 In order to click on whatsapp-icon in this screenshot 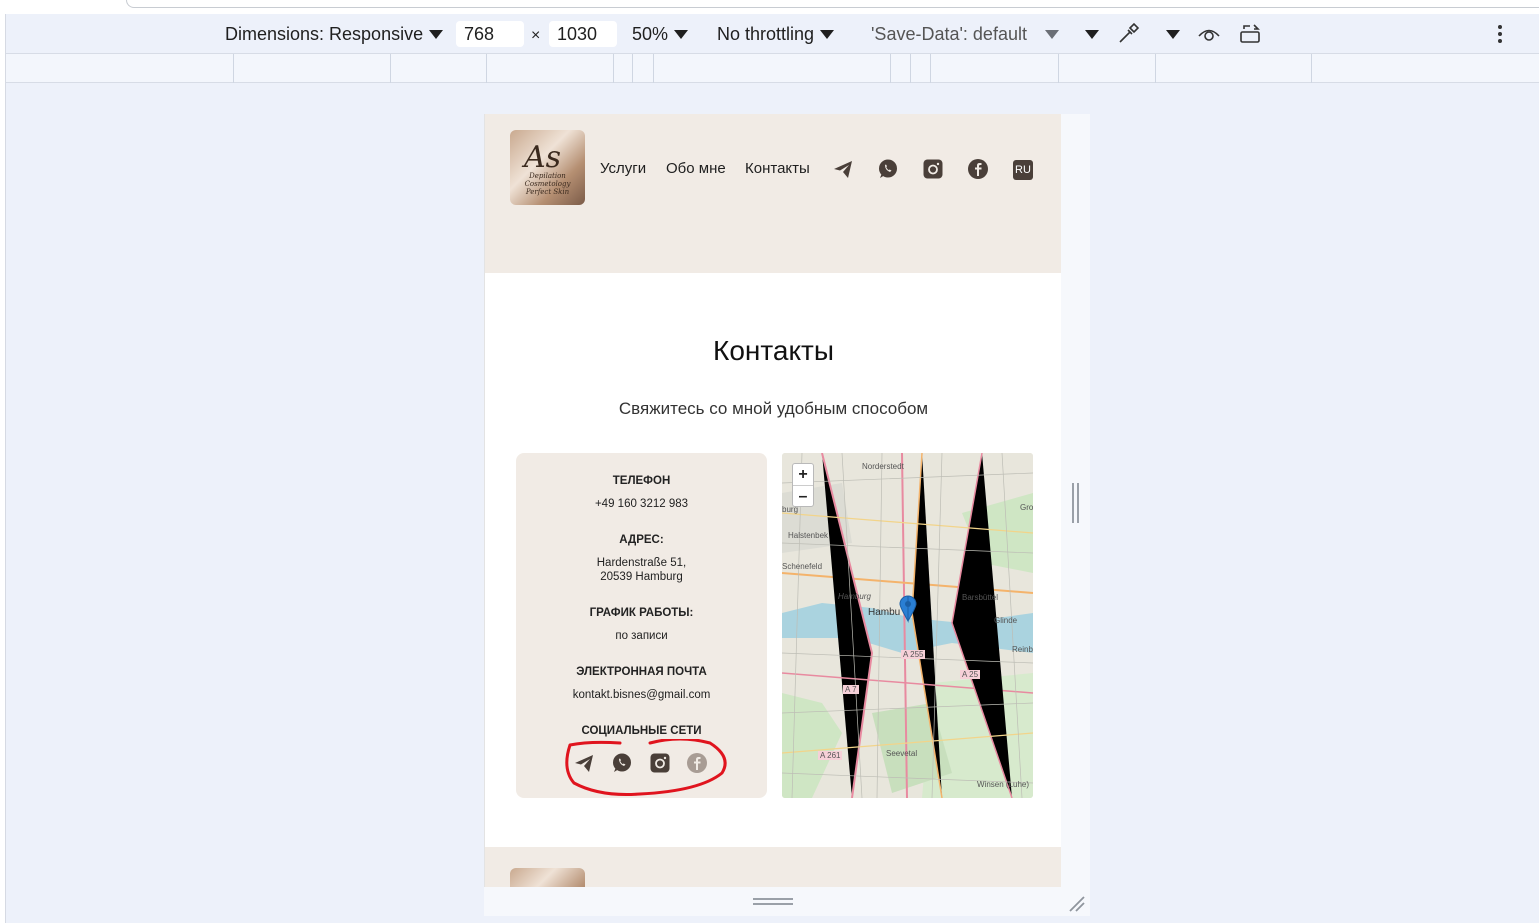, I will do `click(888, 169)`.